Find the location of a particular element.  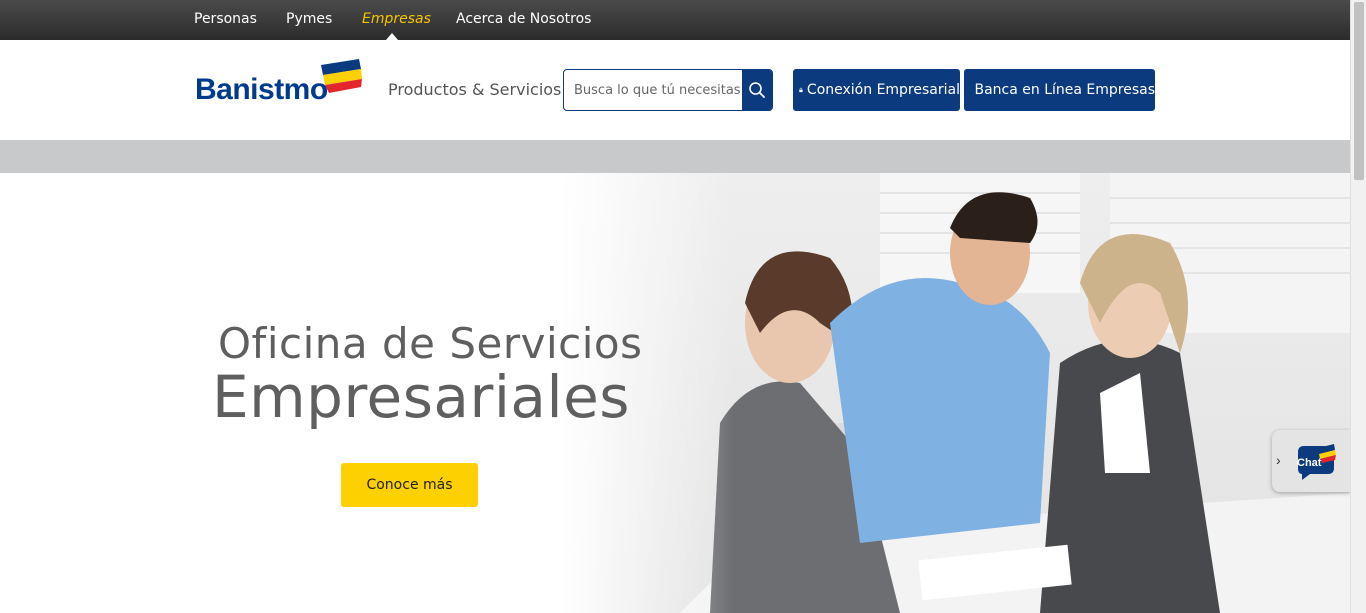

search-box is located at coordinates (668, 90).